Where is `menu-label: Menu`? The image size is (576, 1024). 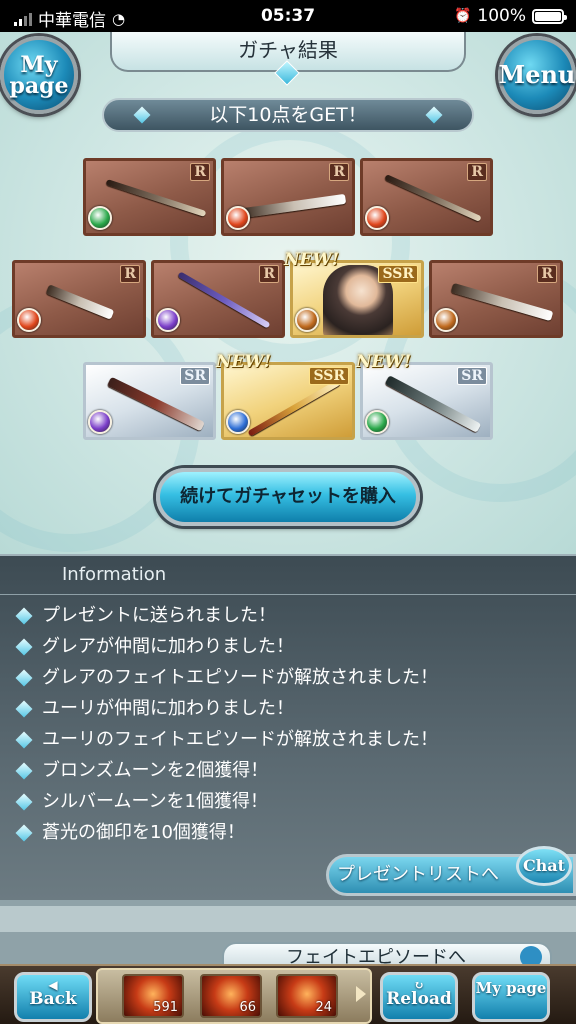
menu-label: Menu is located at coordinates (537, 74).